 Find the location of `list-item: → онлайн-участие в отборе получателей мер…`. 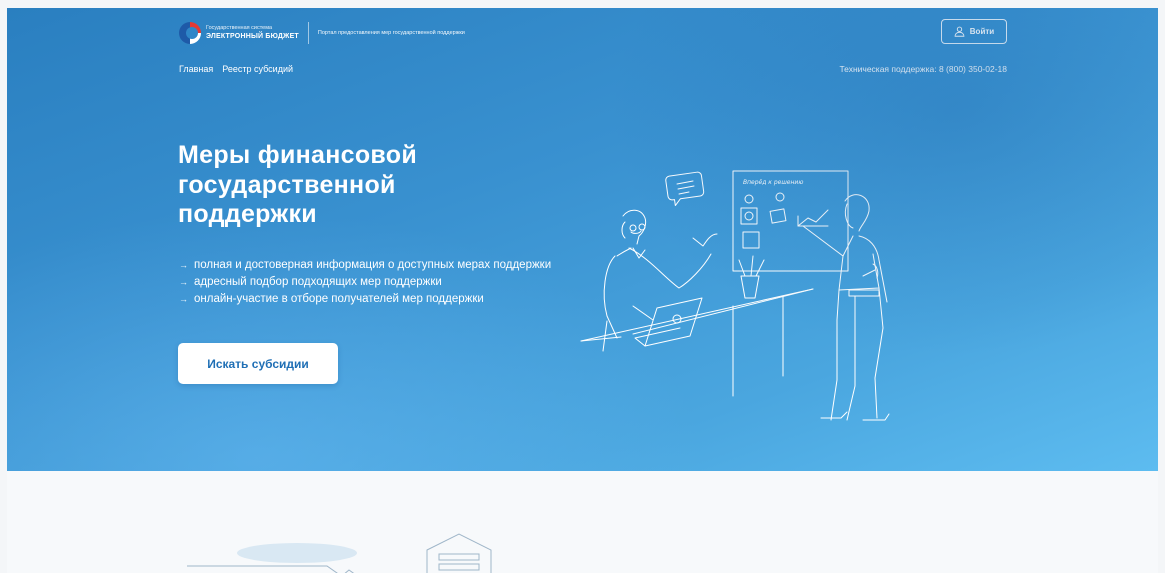

list-item: → онлайн-участие в отборе получателей мер… is located at coordinates (331, 299).